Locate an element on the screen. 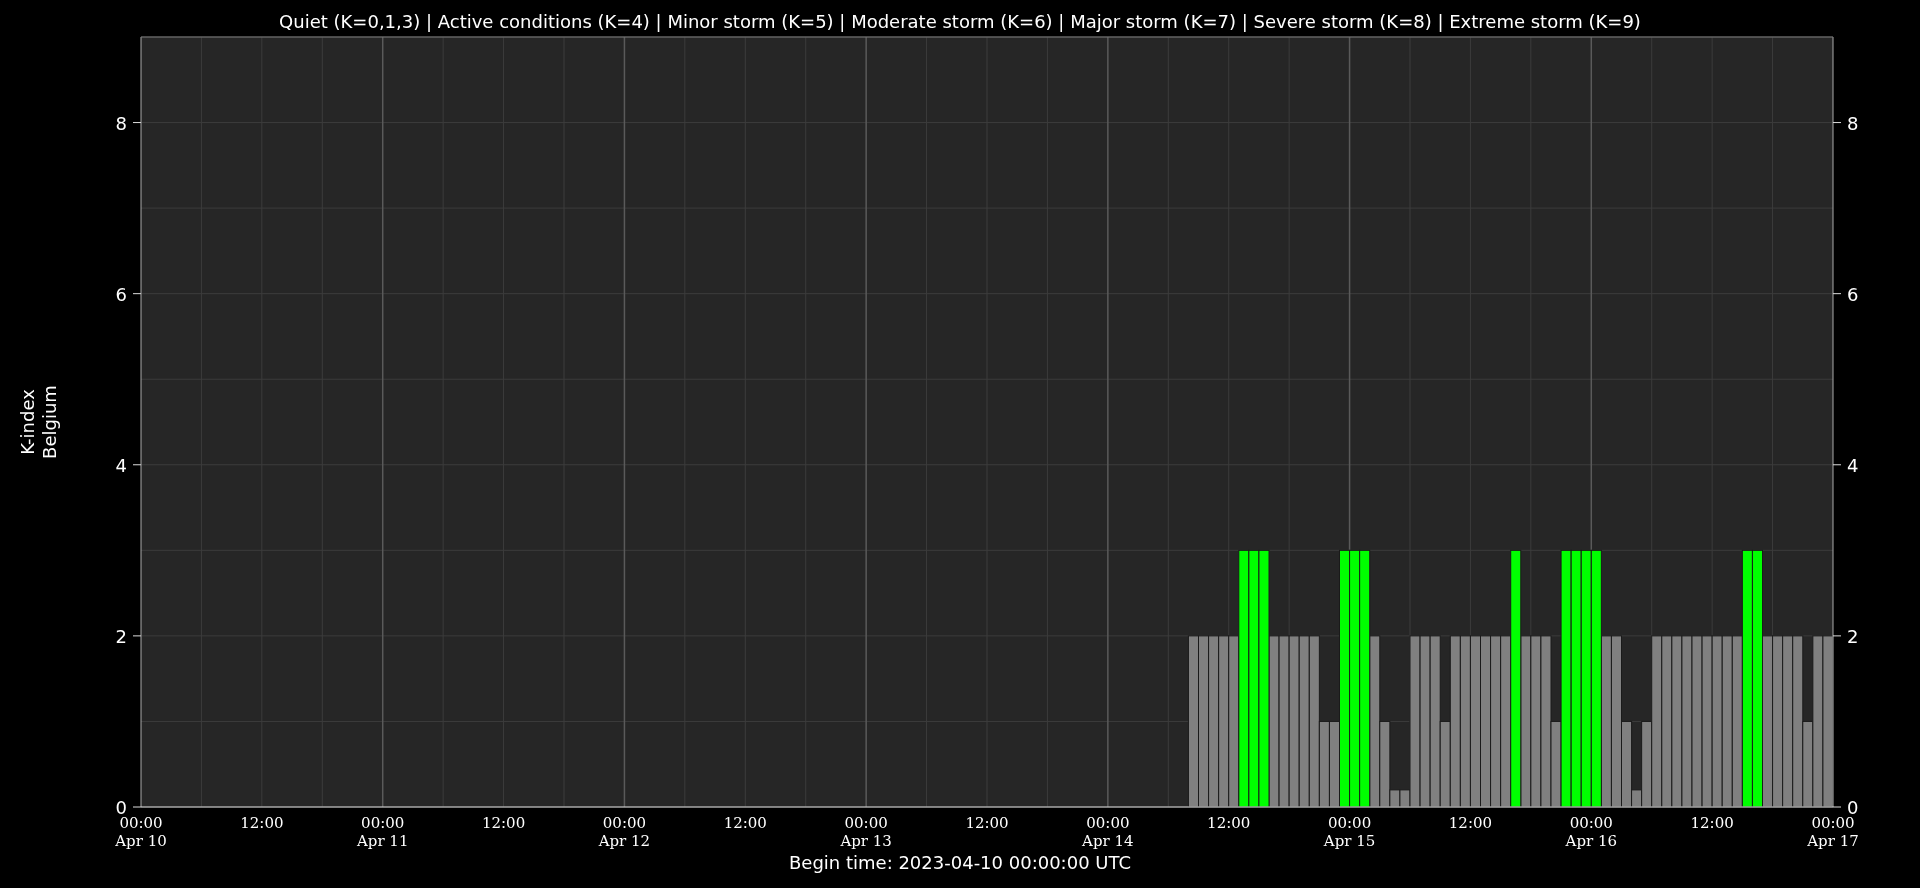  tick-label: 00:00 Apr 14 is located at coordinates (1108, 832).